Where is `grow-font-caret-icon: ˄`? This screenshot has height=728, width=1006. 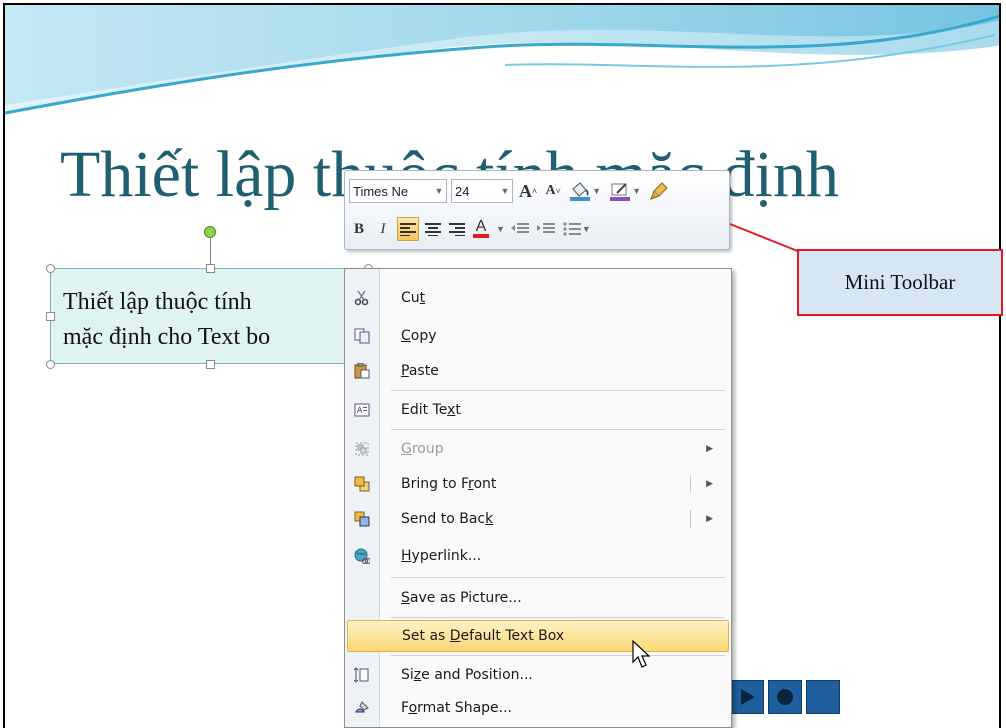
grow-font-caret-icon: ˄ is located at coordinates (535, 191).